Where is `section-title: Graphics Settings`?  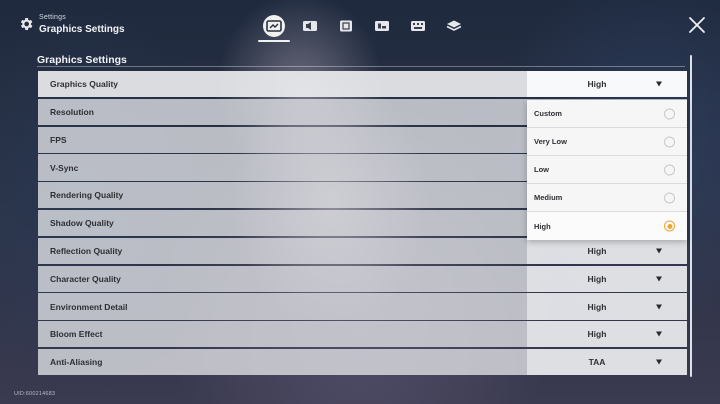 section-title: Graphics Settings is located at coordinates (82, 60).